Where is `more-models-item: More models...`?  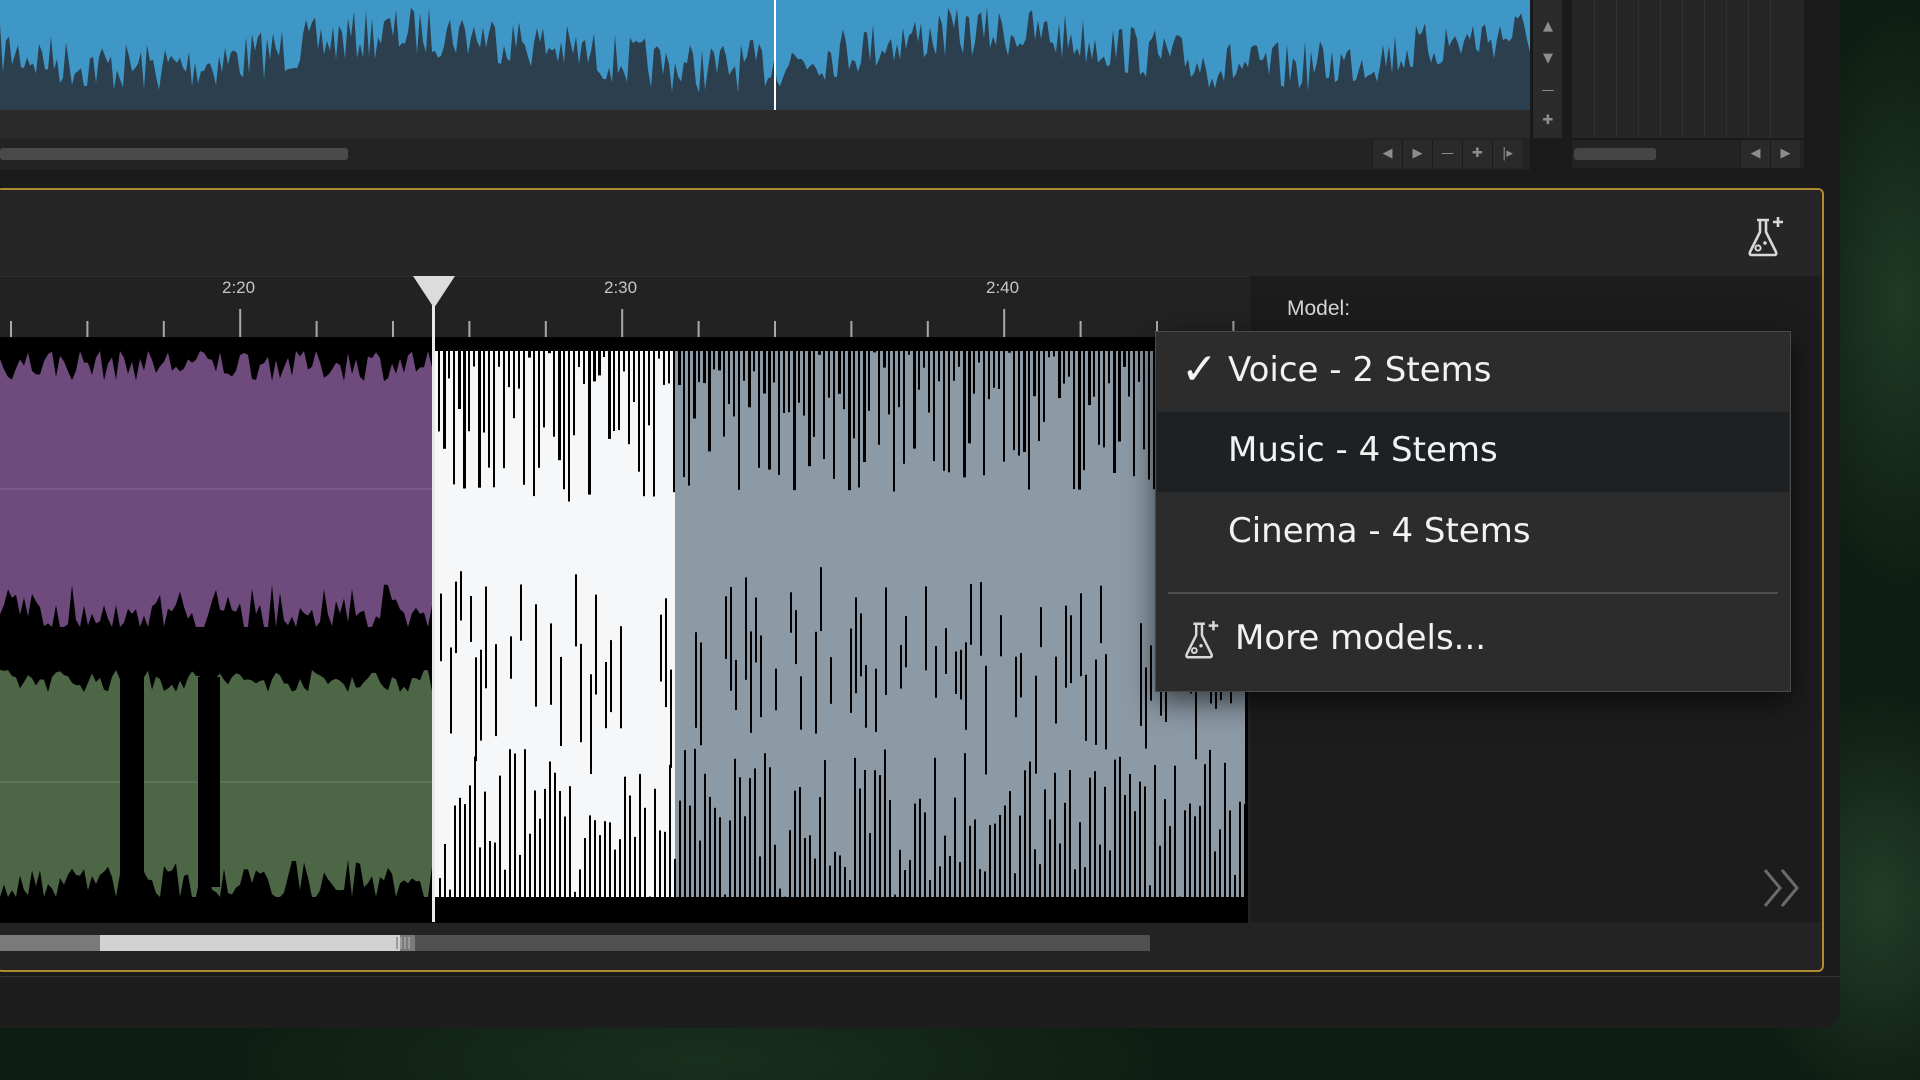 more-models-item: More models... is located at coordinates (1473, 640).